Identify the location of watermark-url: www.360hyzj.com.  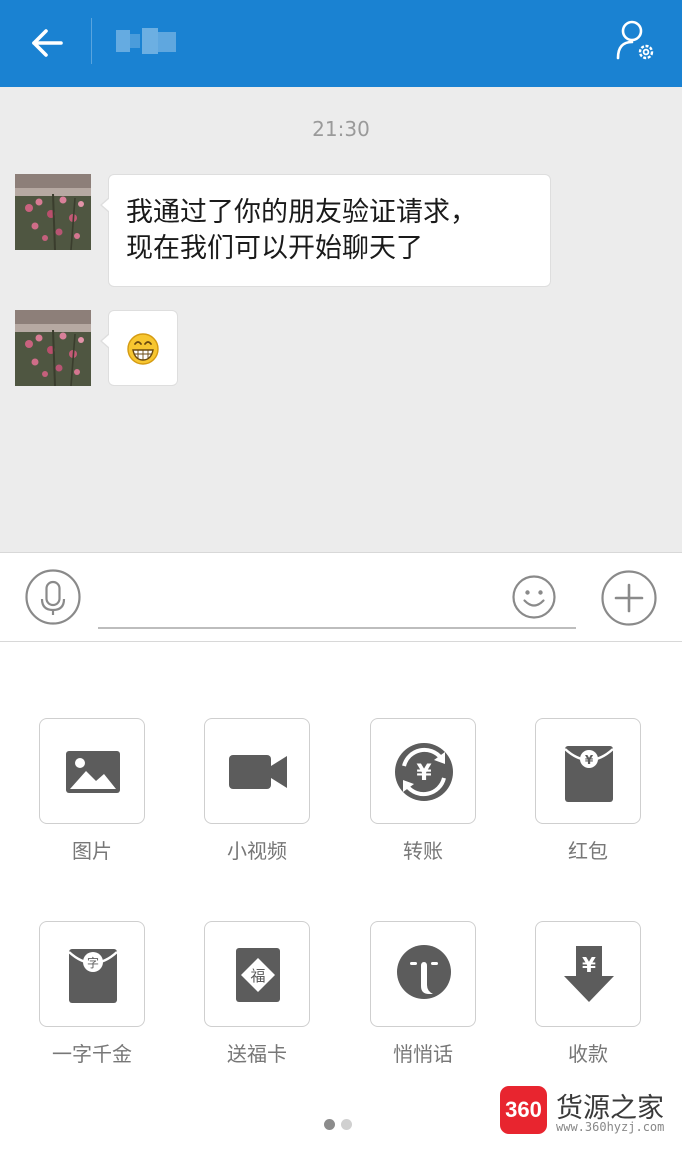
(610, 1127).